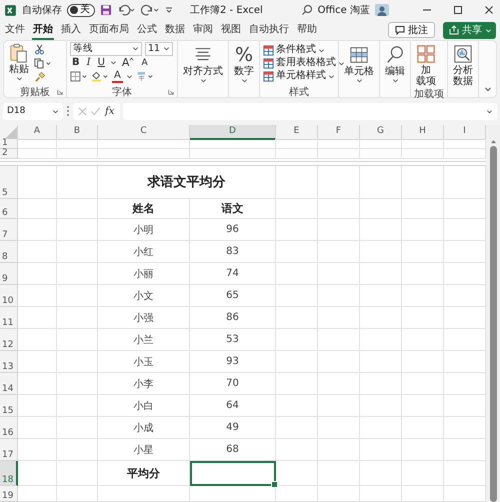  I want to click on underline-button: U, so click(101, 62).